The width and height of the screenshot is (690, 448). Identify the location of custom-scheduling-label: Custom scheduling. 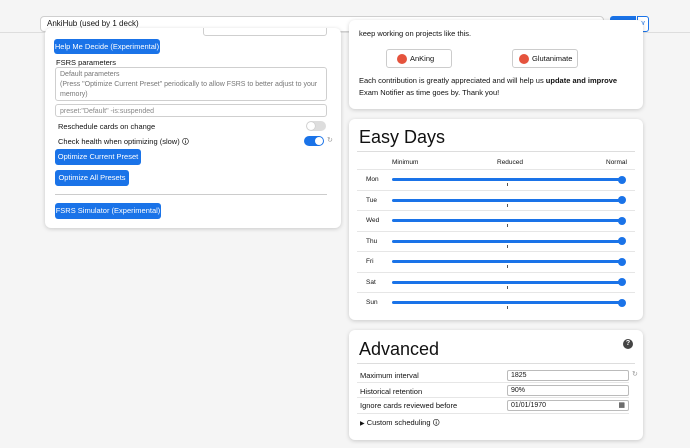
(398, 422).